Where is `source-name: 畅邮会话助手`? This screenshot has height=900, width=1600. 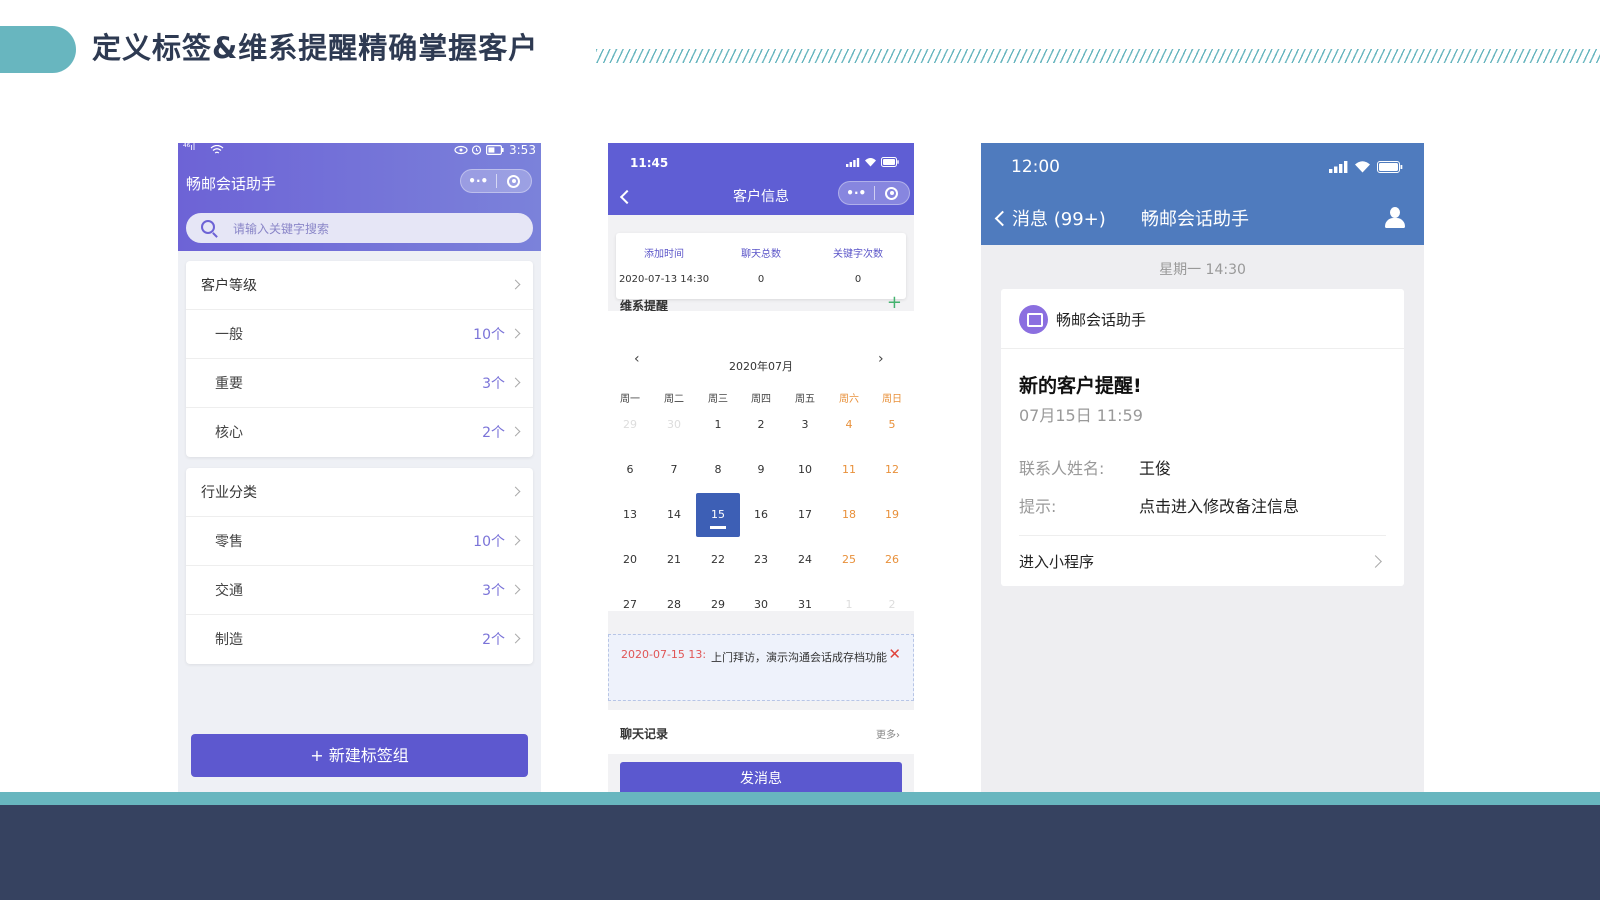 source-name: 畅邮会话助手 is located at coordinates (1101, 320).